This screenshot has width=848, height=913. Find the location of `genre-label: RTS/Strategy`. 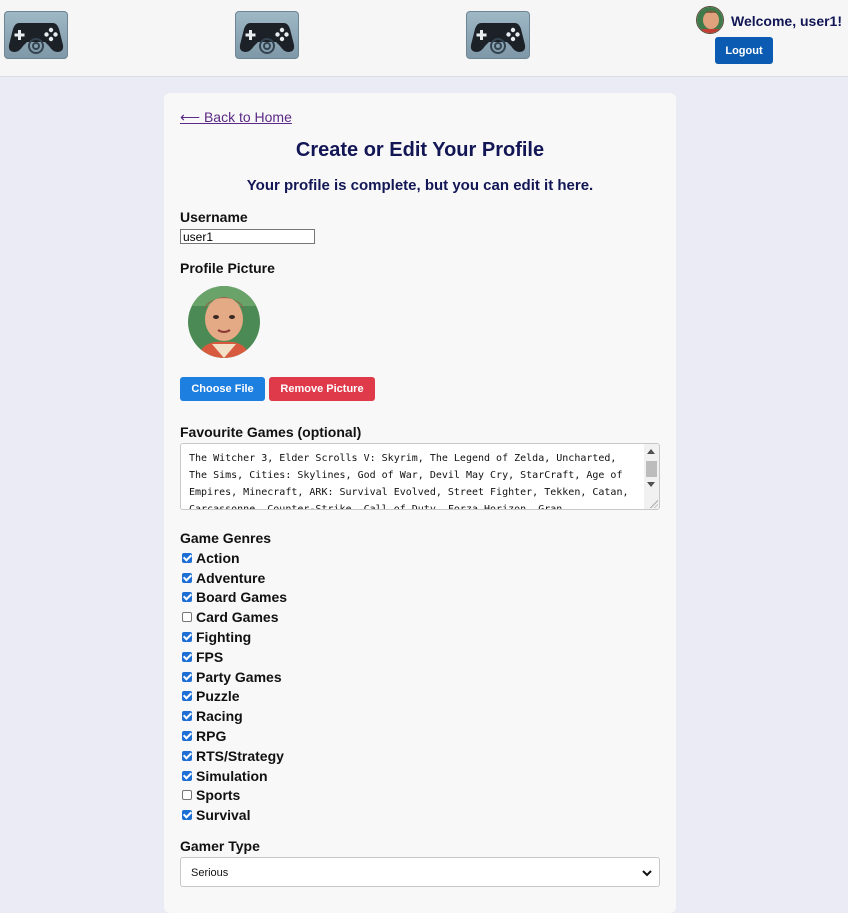

genre-label: RTS/Strategy is located at coordinates (240, 755).